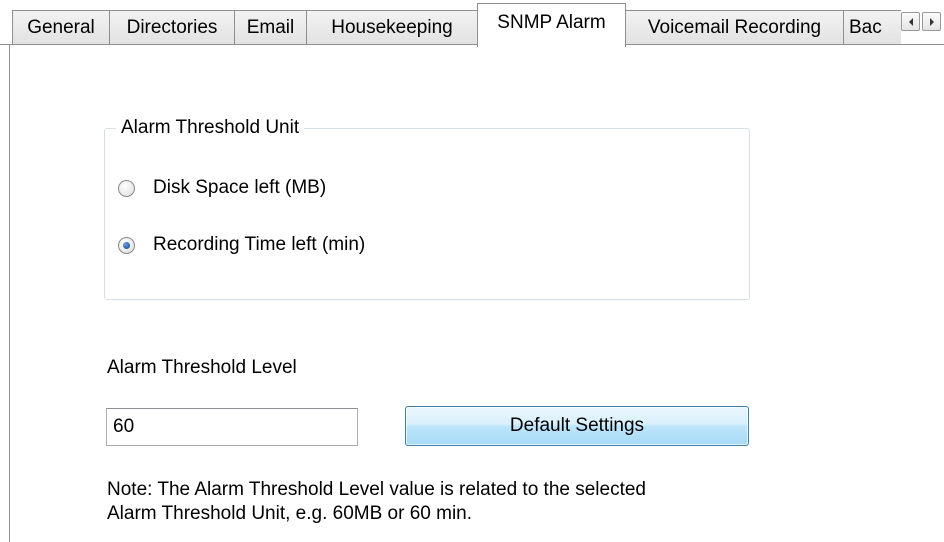  I want to click on tab-snmp-alarm: SNMP Alarm, so click(551, 25).